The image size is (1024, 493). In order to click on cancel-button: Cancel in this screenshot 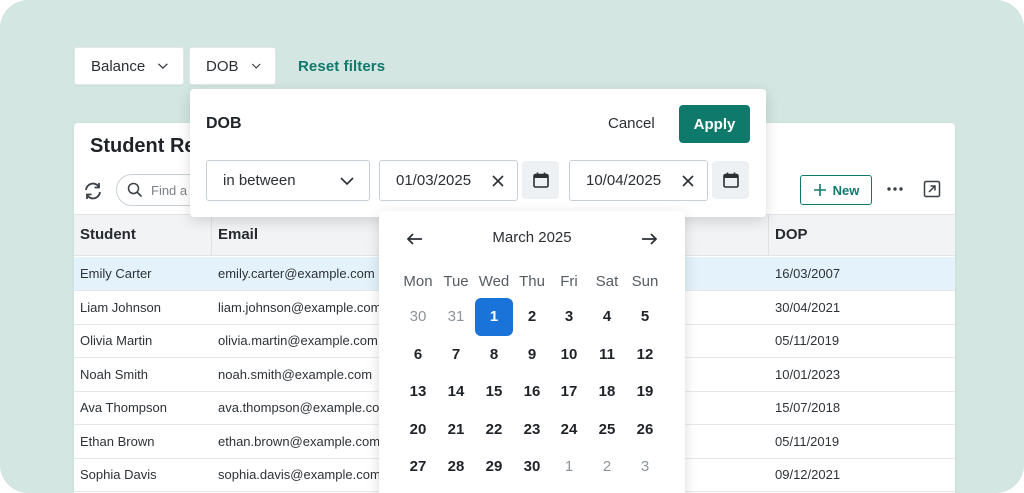, I will do `click(631, 123)`.